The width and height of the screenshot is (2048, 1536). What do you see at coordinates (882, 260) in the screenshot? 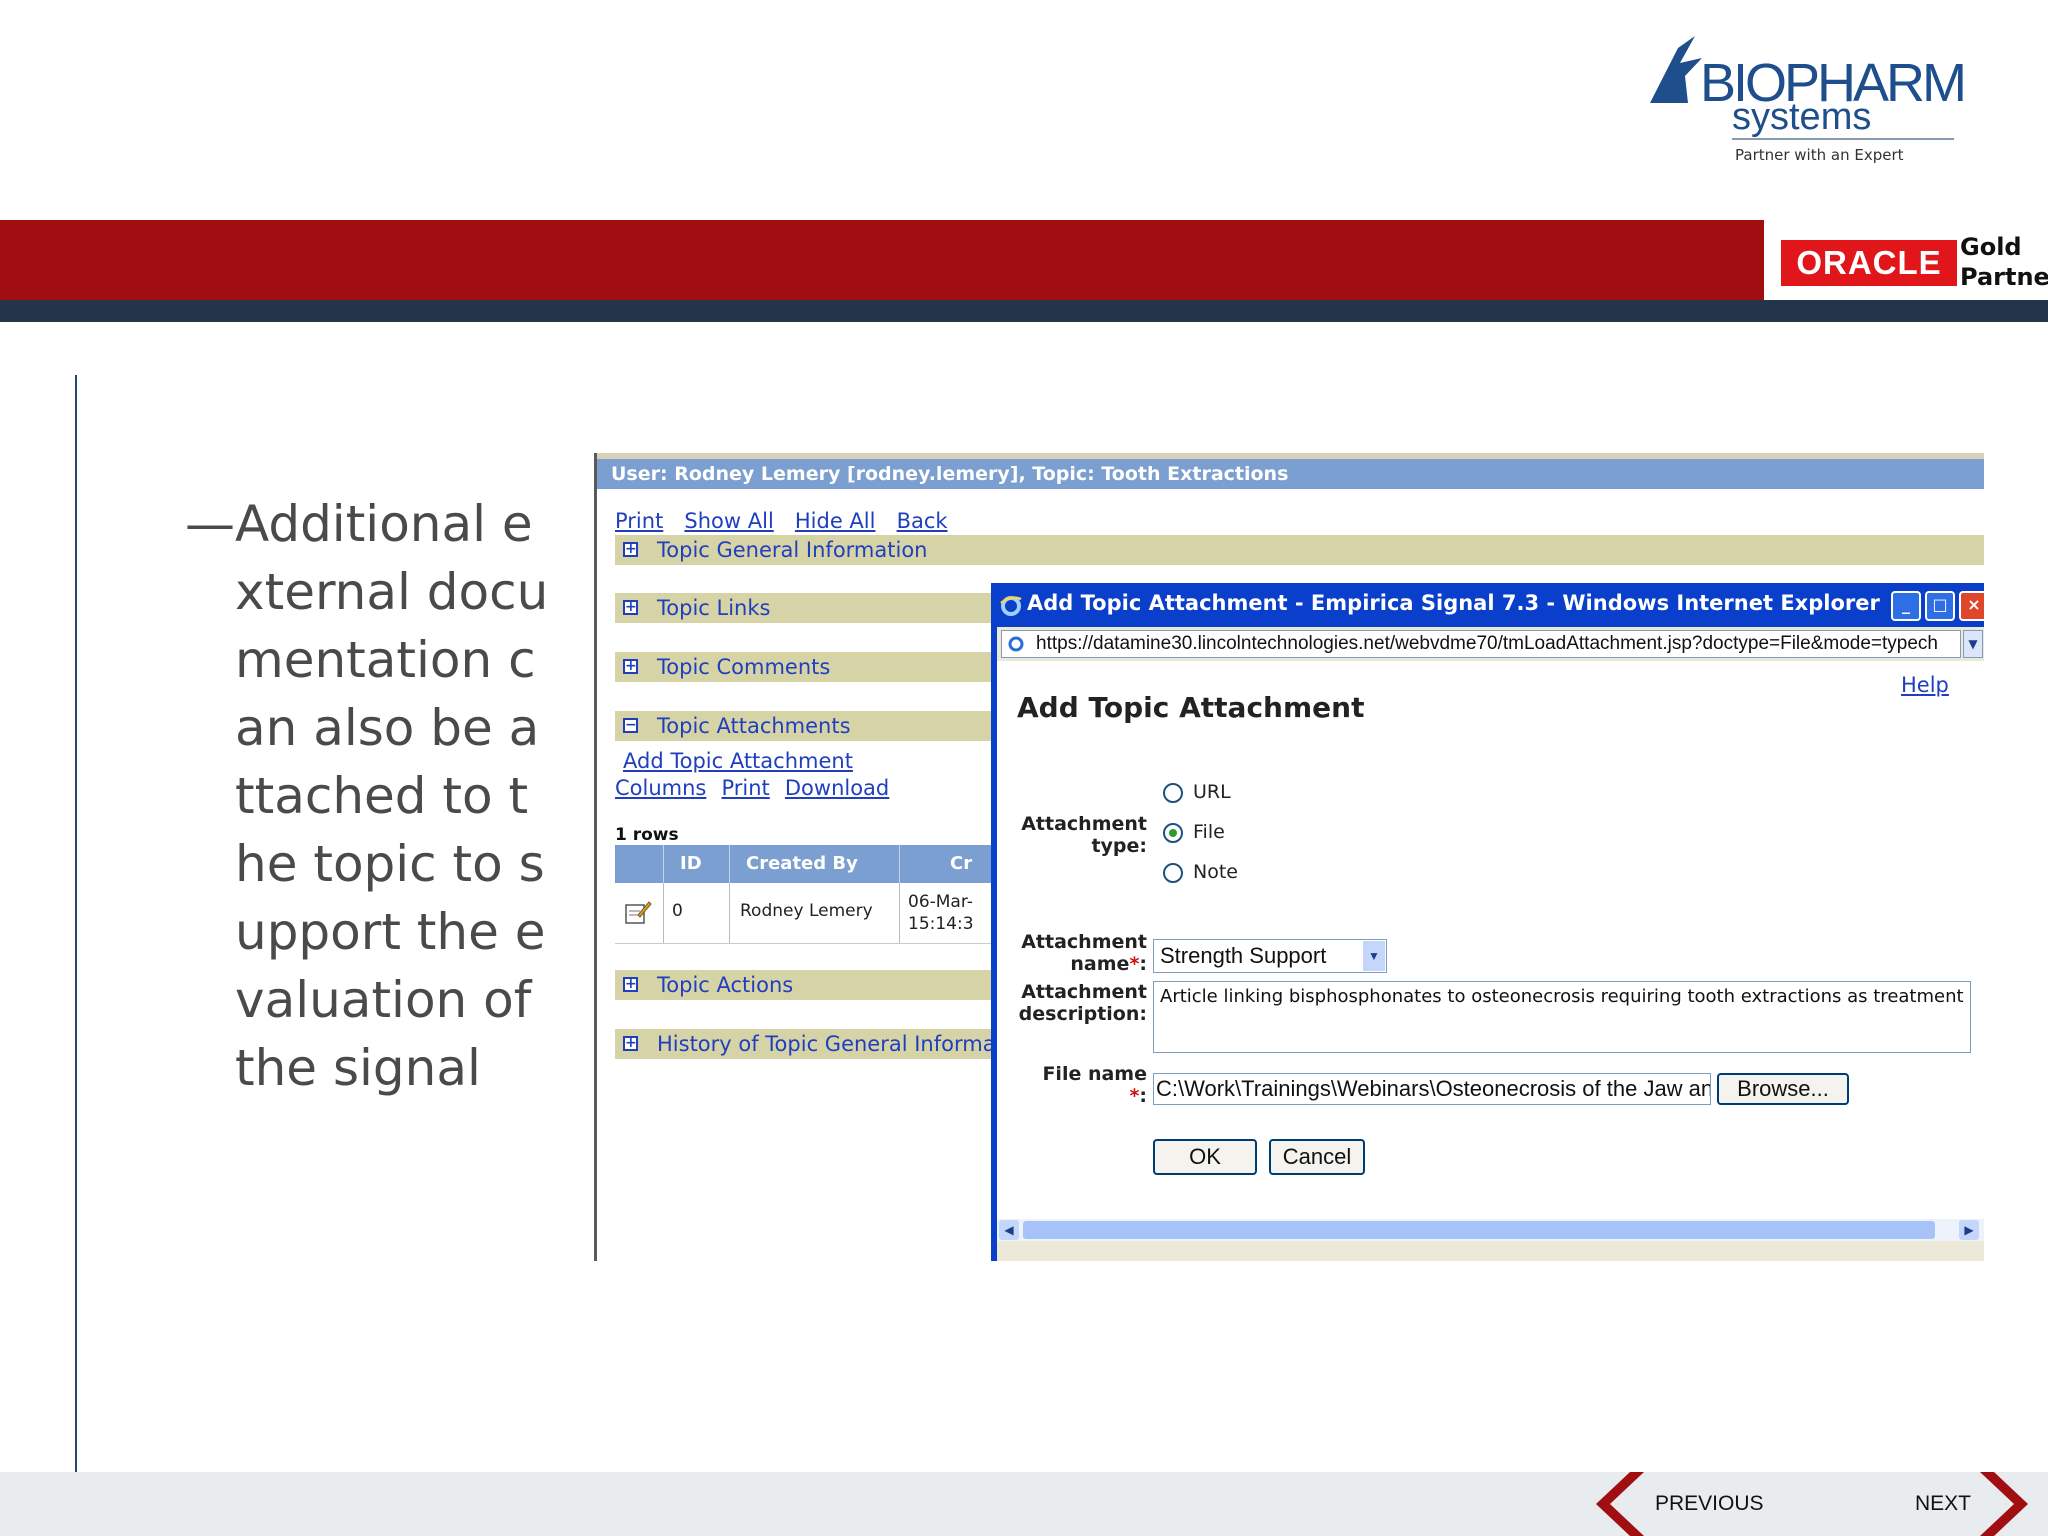
I see `header-red-band` at bounding box center [882, 260].